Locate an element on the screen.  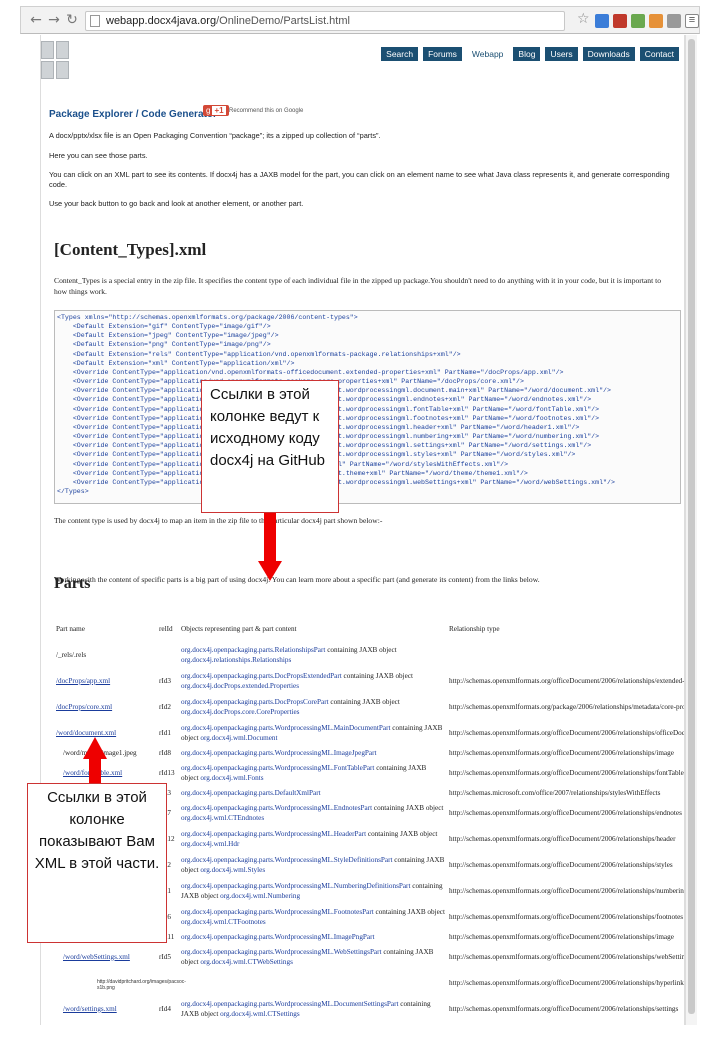
jaxb-class-link: org.docx4j.relationships.Relationships is located at coordinates (236, 660).